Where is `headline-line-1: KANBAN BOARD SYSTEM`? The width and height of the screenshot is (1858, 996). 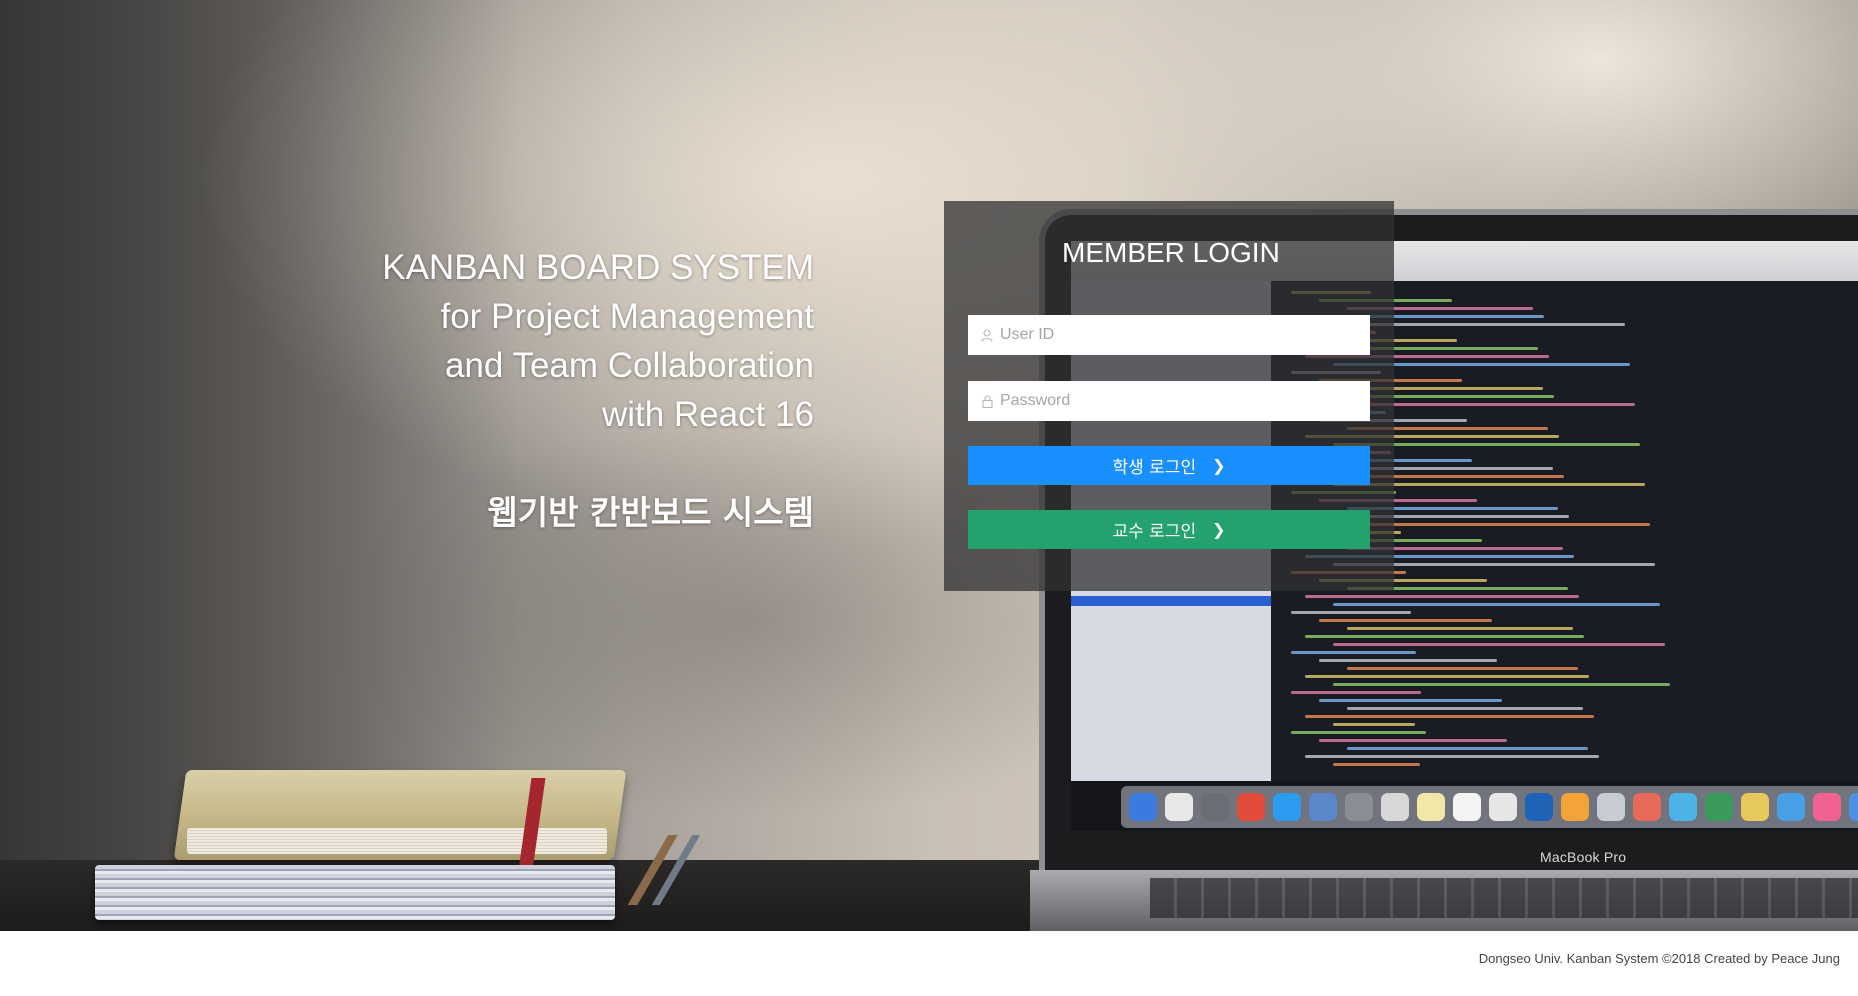 headline-line-1: KANBAN BOARD SYSTEM is located at coordinates (598, 267).